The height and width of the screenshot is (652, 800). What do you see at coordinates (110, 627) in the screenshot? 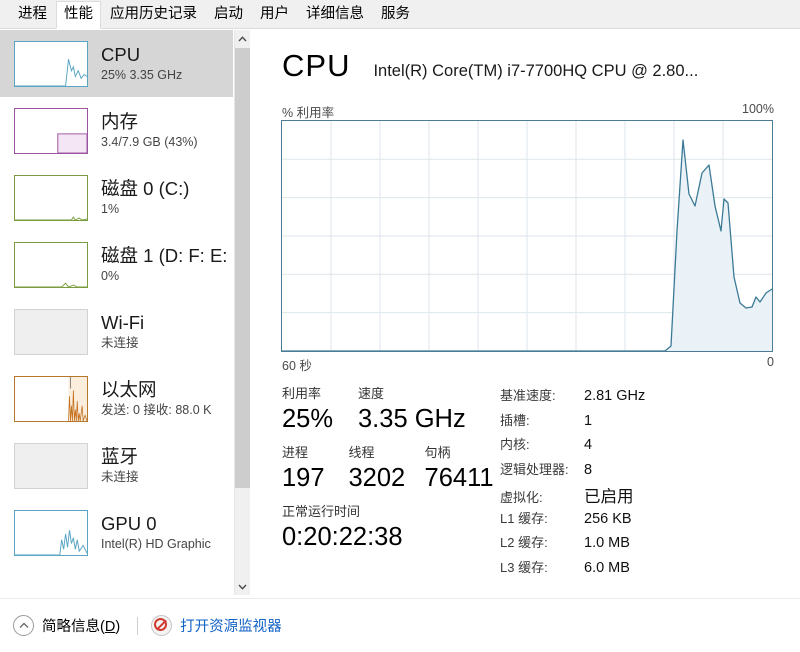
I see `fewer-details-accesskey: D` at bounding box center [110, 627].